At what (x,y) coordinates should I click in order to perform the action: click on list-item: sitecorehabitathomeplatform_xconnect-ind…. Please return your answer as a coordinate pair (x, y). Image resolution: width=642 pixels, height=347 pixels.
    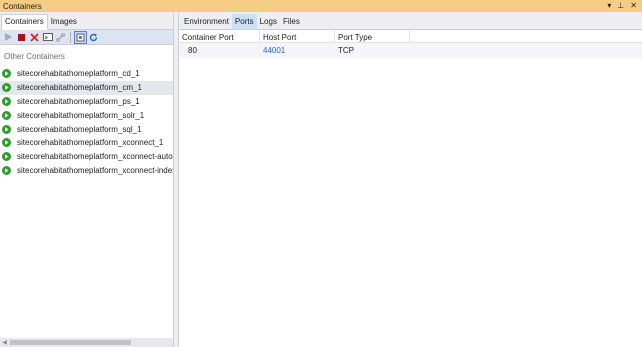
    Looking at the image, I should click on (86, 171).